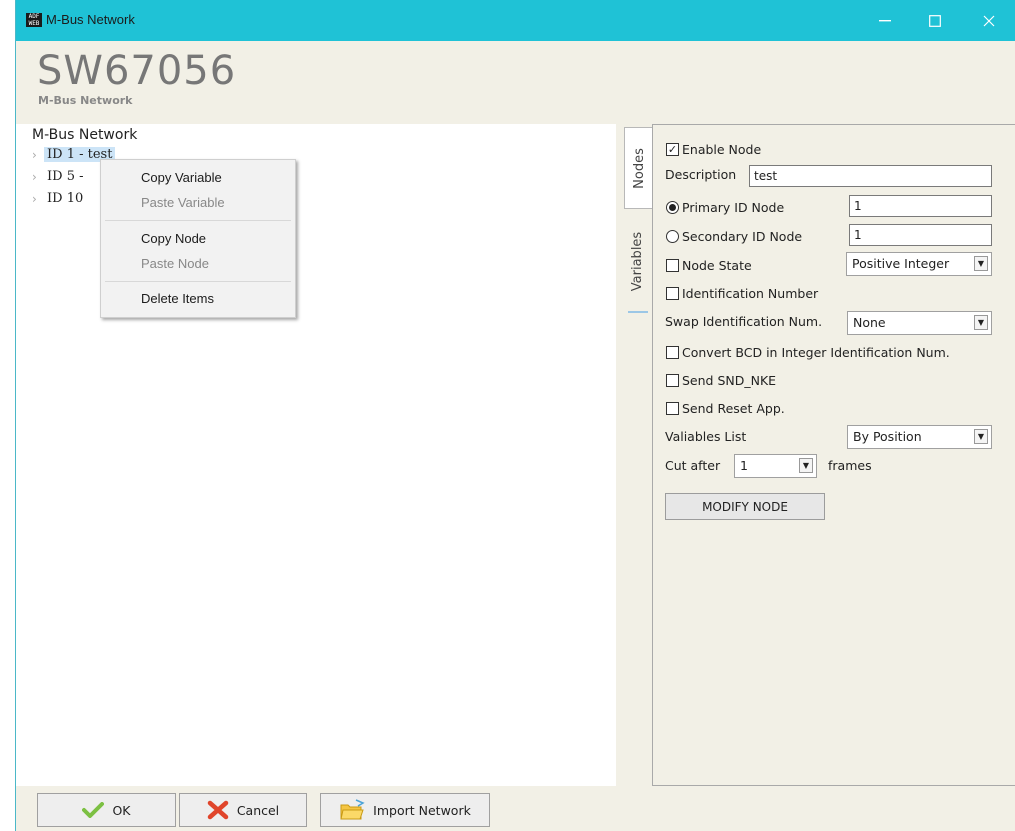 The width and height of the screenshot is (1015, 831). I want to click on close-button, so click(989, 20).